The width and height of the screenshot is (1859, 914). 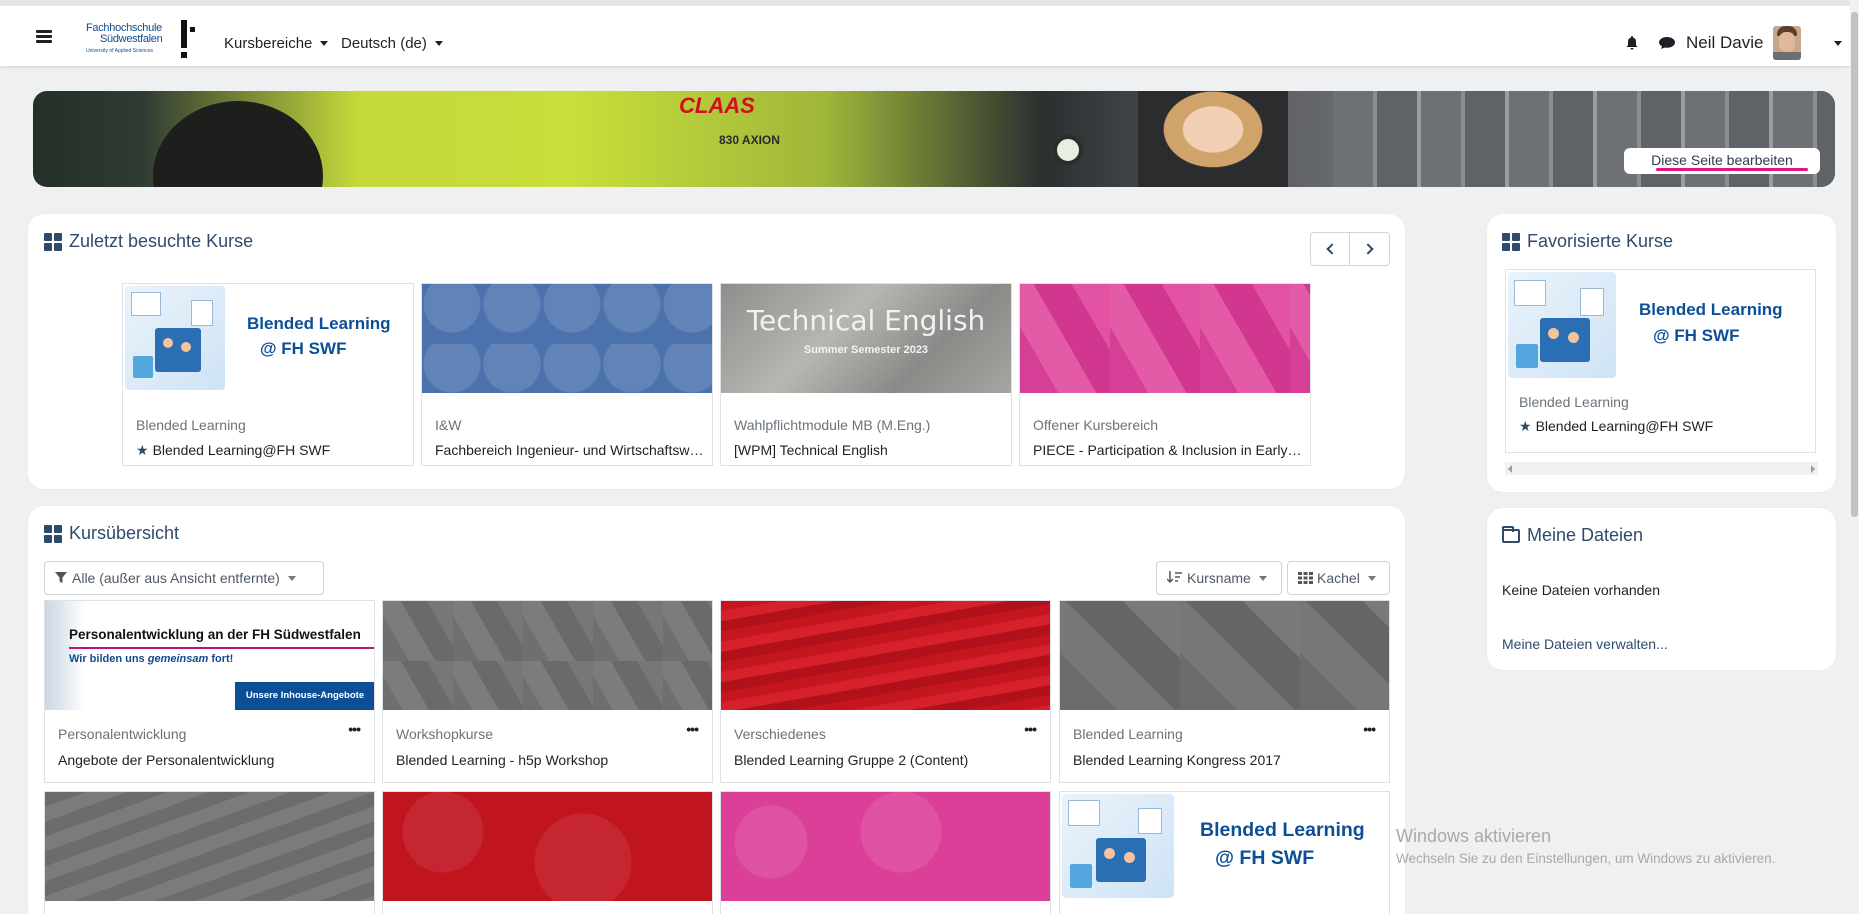 What do you see at coordinates (448, 425) in the screenshot?
I see `course-category: I&W` at bounding box center [448, 425].